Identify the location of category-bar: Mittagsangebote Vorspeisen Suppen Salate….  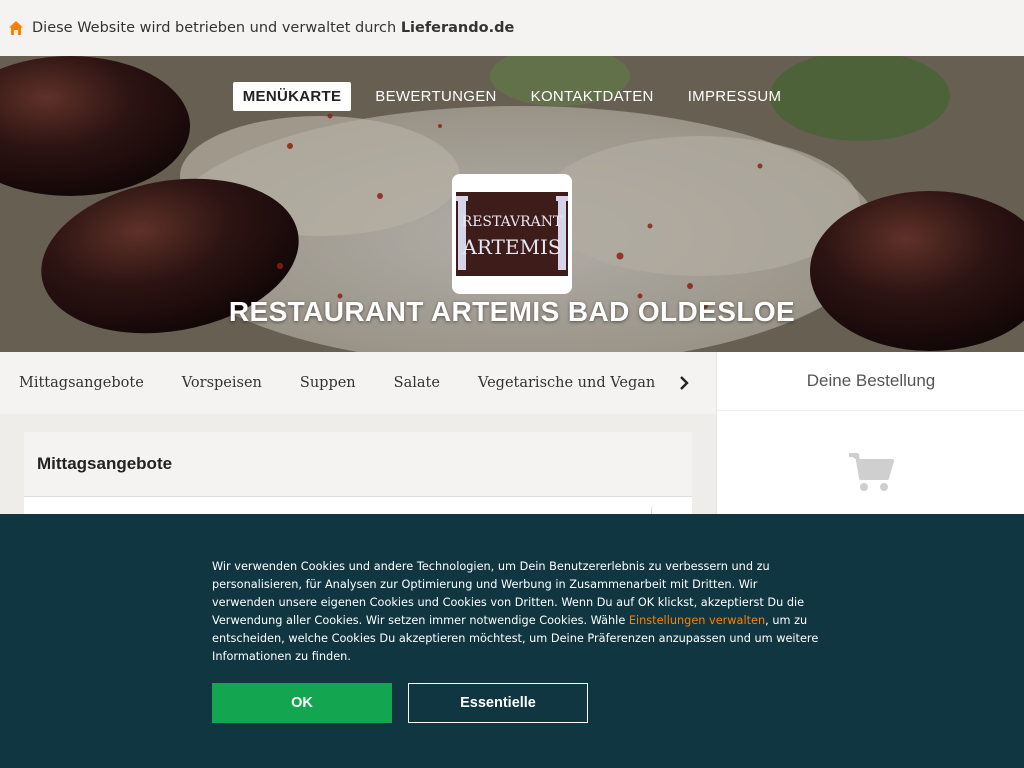
(358, 383).